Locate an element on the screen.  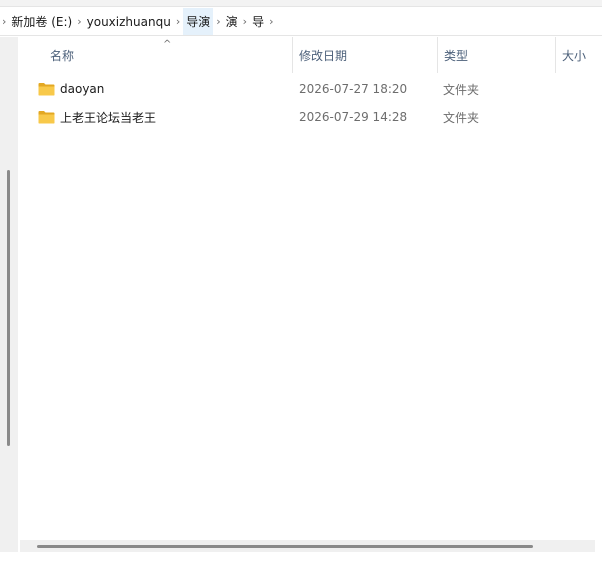
file-name-cell: daoyan is located at coordinates (163, 89).